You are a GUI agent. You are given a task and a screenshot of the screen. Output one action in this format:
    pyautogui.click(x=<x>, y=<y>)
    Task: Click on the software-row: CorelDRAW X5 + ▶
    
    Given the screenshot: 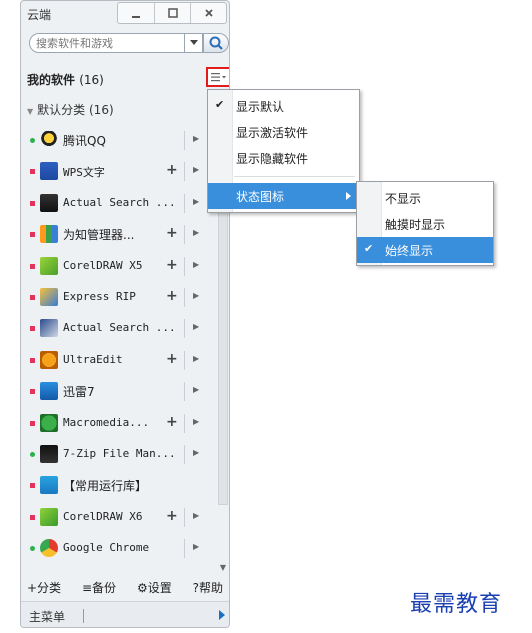 What is the action you would take?
    pyautogui.click(x=119, y=266)
    